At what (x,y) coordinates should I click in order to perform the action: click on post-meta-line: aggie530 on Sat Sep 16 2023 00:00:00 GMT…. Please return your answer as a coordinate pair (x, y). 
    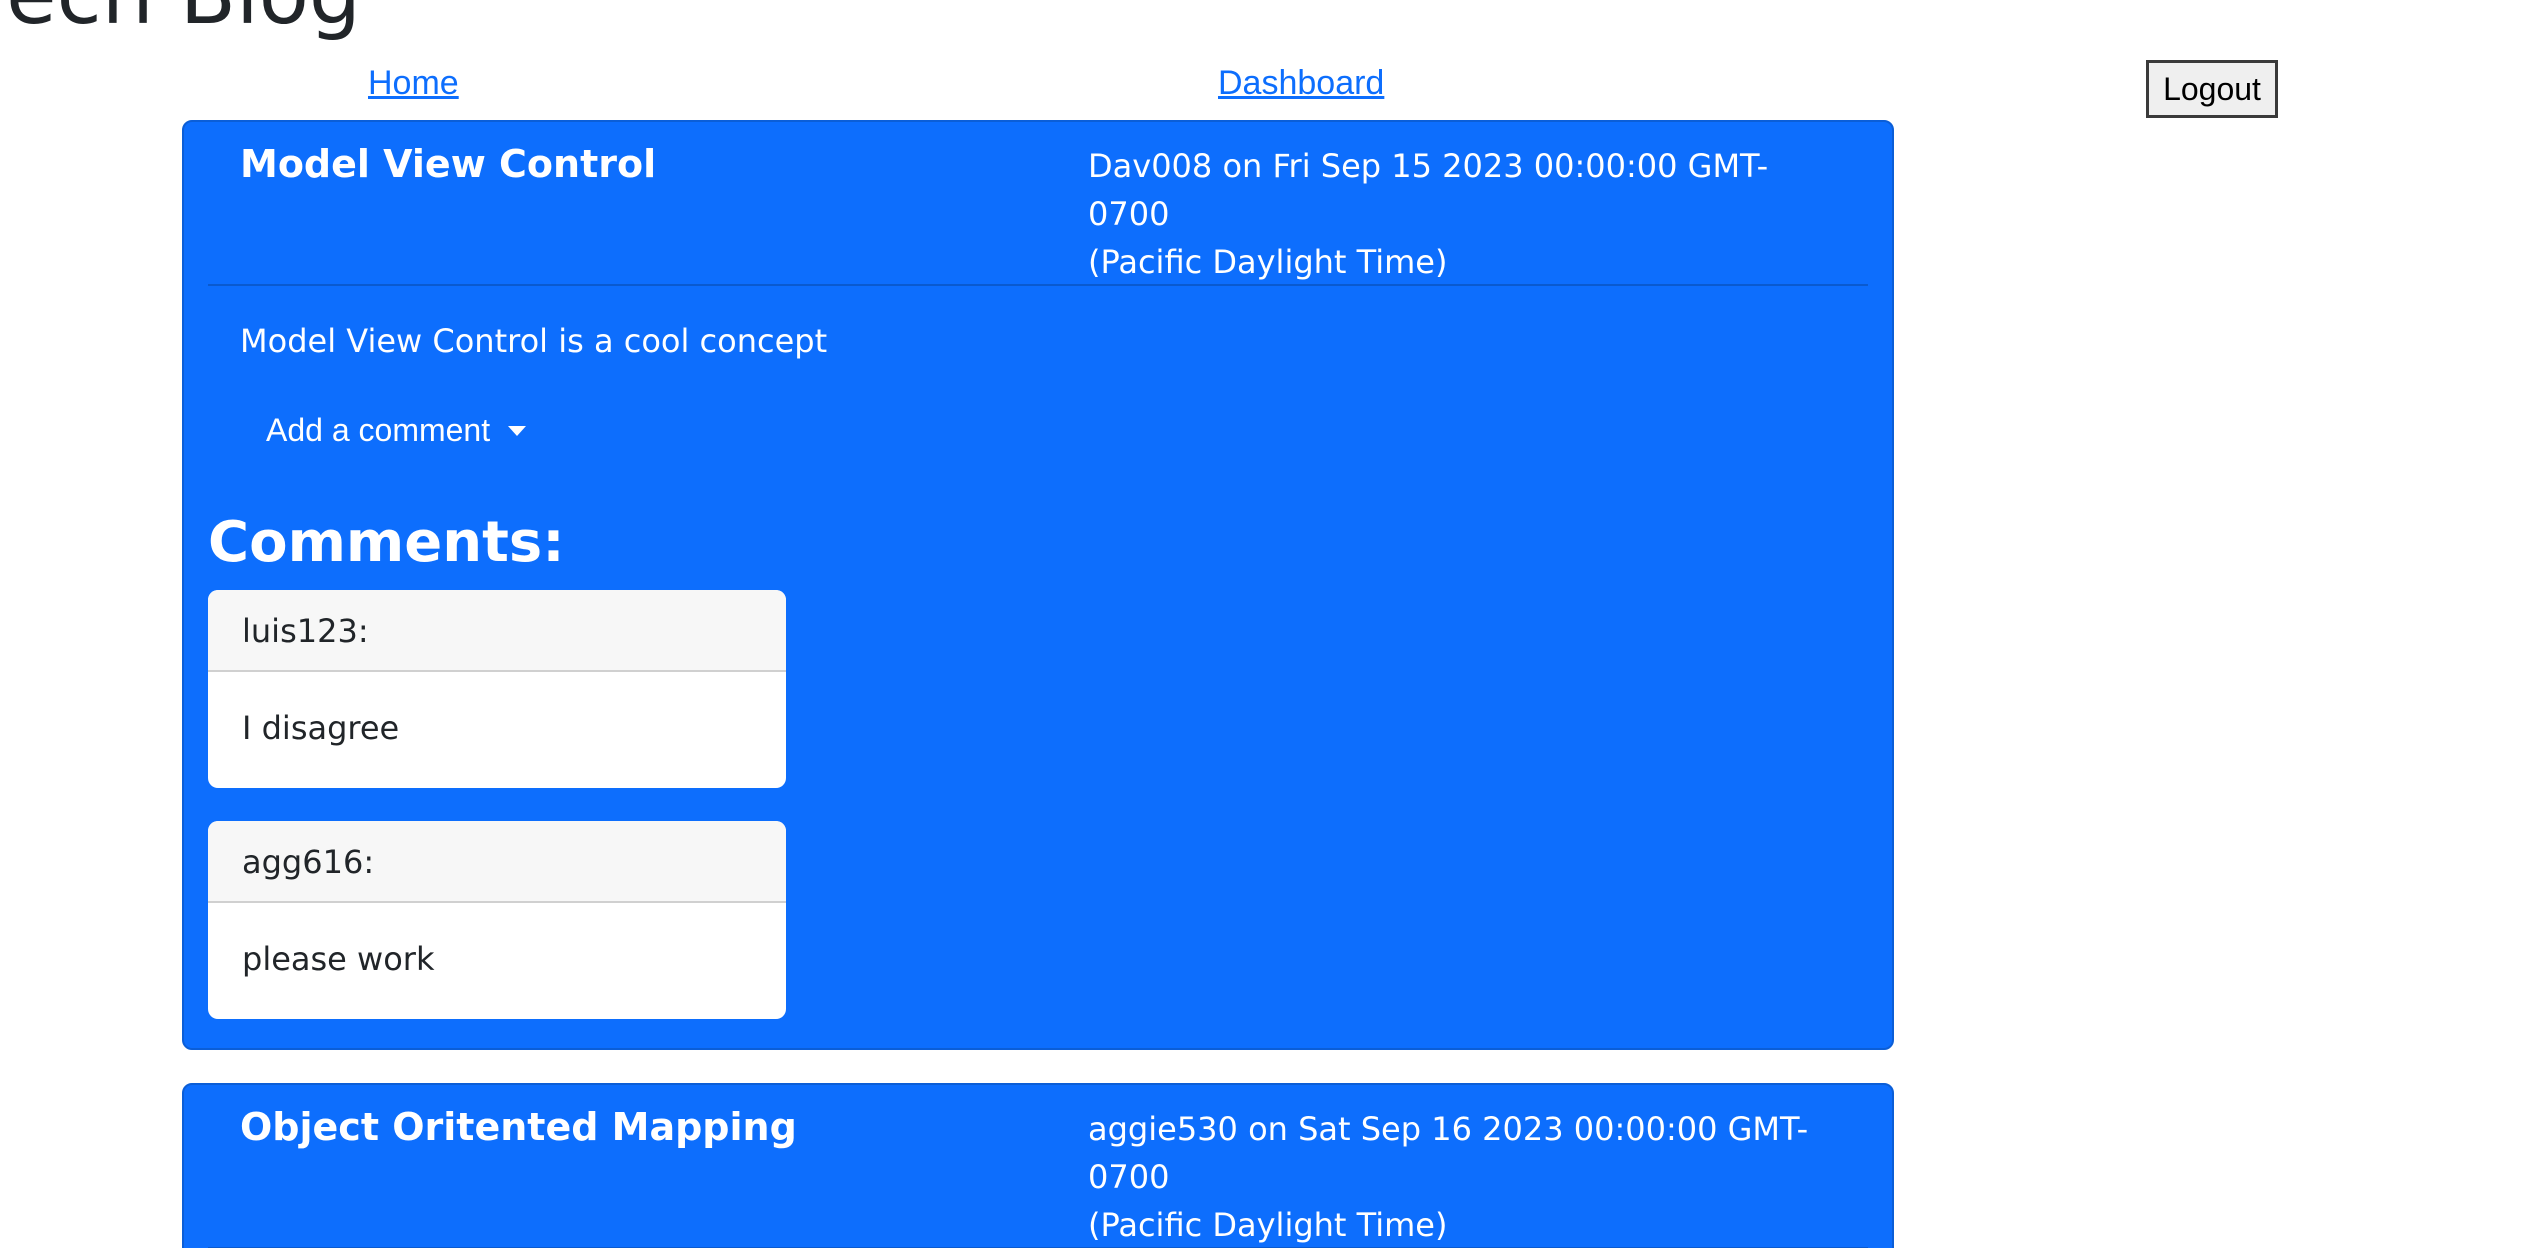
    Looking at the image, I should click on (1448, 1153).